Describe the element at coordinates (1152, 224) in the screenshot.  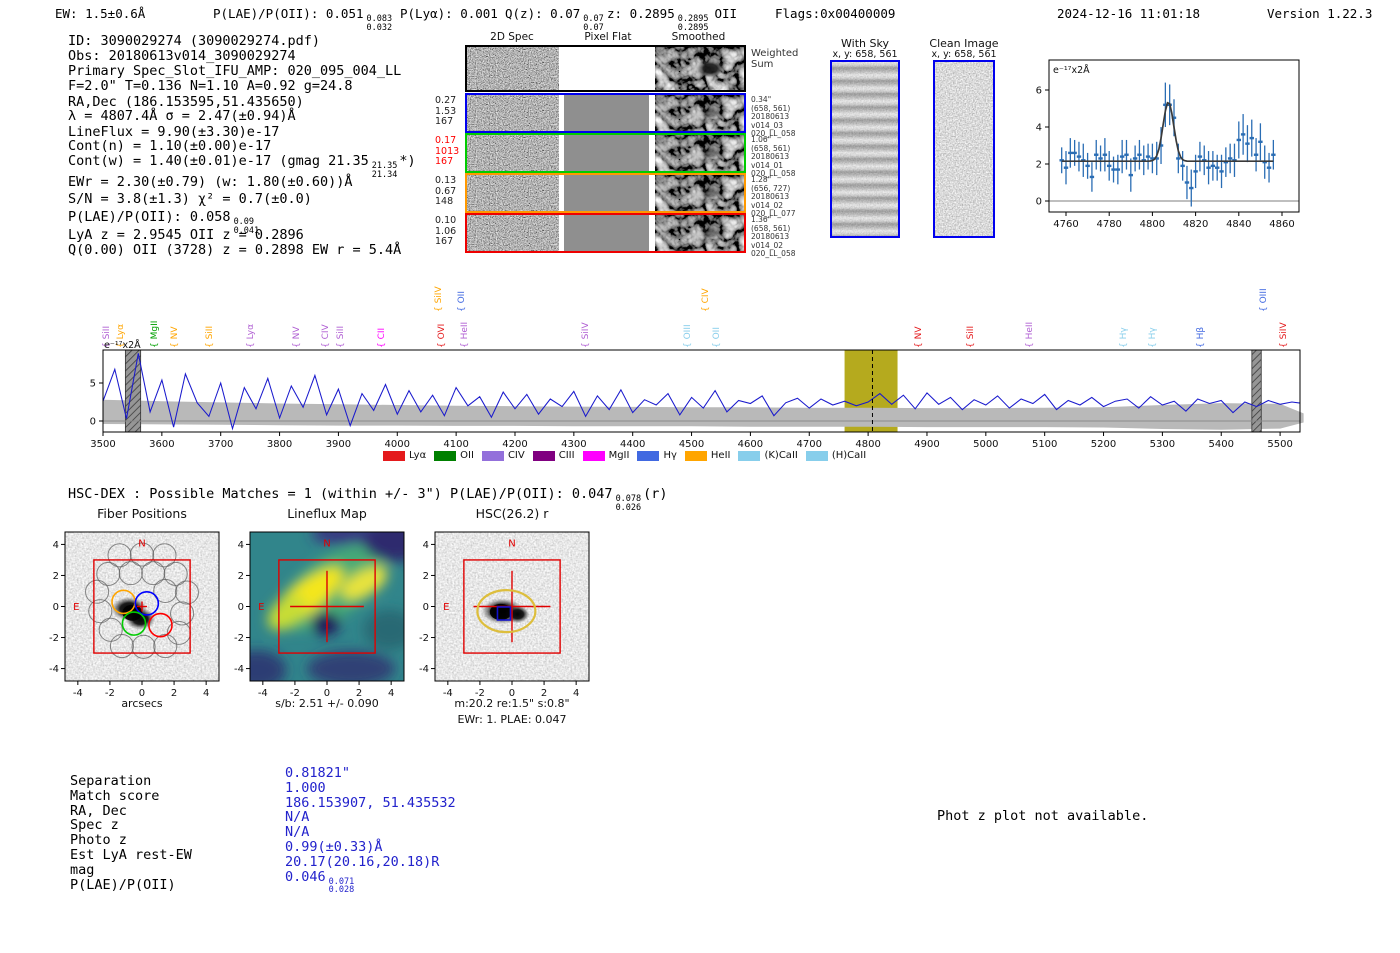
I see `svg-text: 4800` at that location.